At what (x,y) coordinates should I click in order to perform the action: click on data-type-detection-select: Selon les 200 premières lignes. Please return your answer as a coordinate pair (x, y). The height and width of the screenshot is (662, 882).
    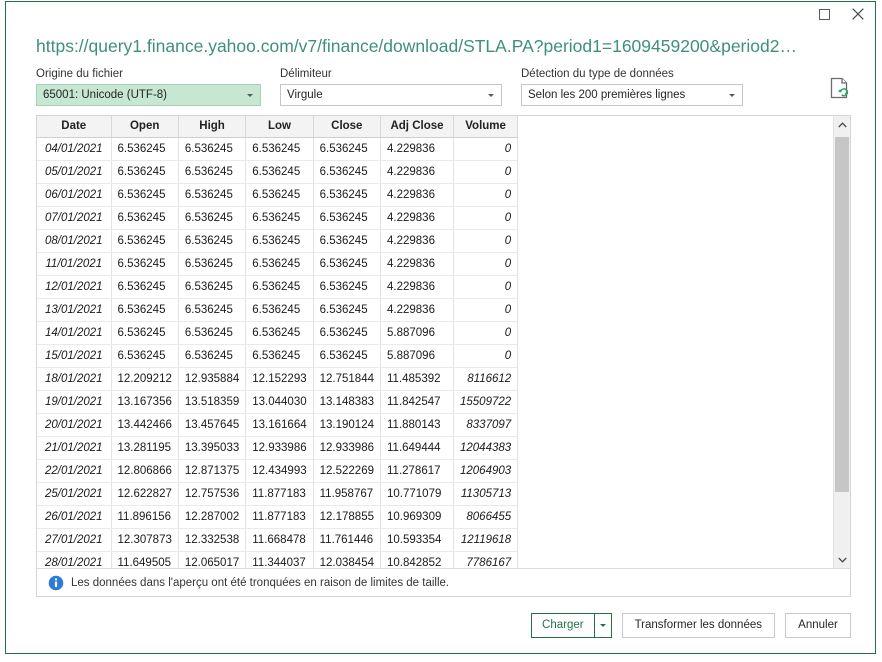
    Looking at the image, I should click on (632, 95).